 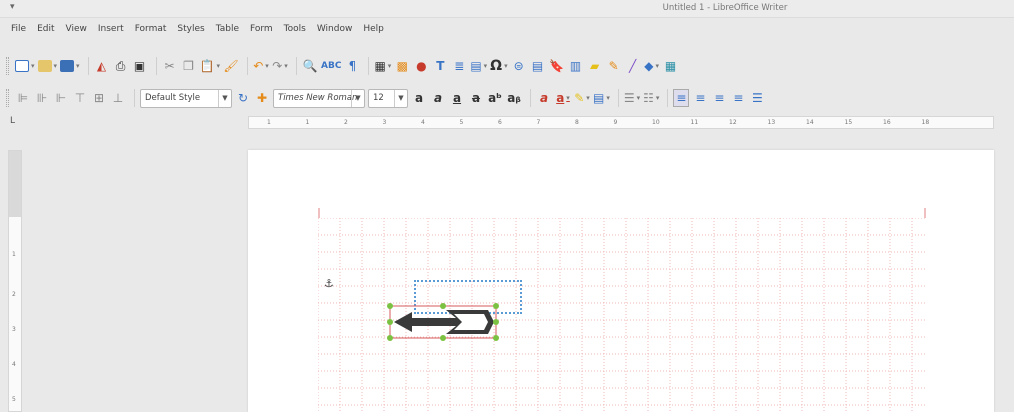 I want to click on paragraph-background-icon: ▤ ▾, so click(x=601, y=98).